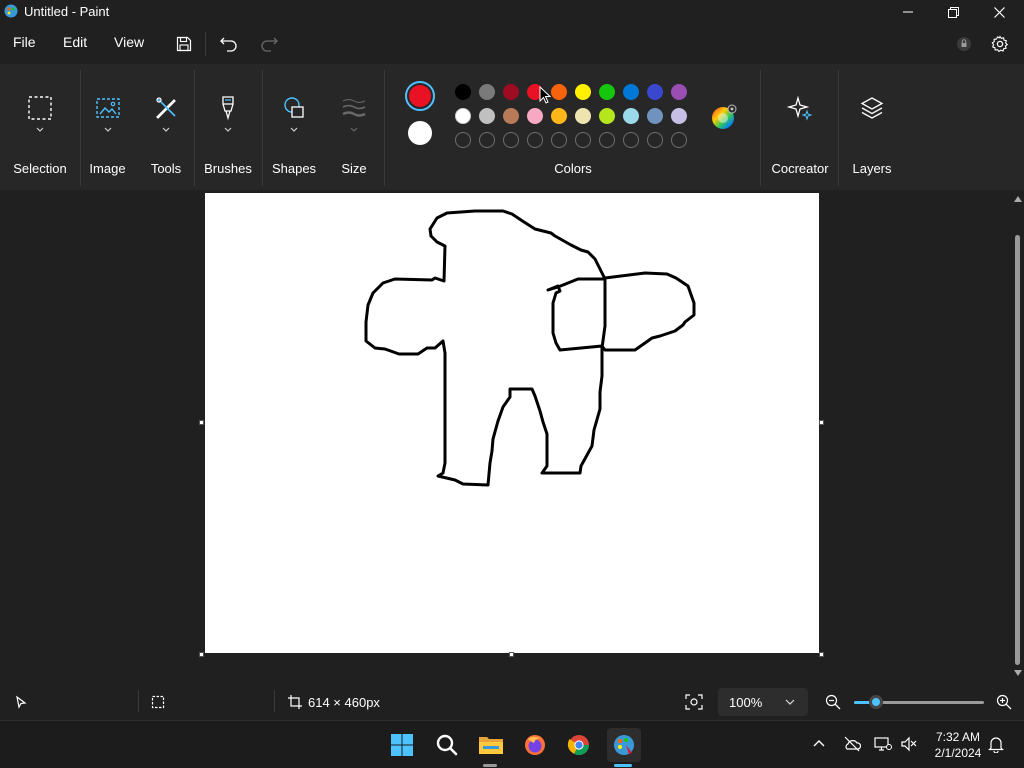 The width and height of the screenshot is (1024, 768). What do you see at coordinates (24, 42) in the screenshot?
I see `menu-file: File` at bounding box center [24, 42].